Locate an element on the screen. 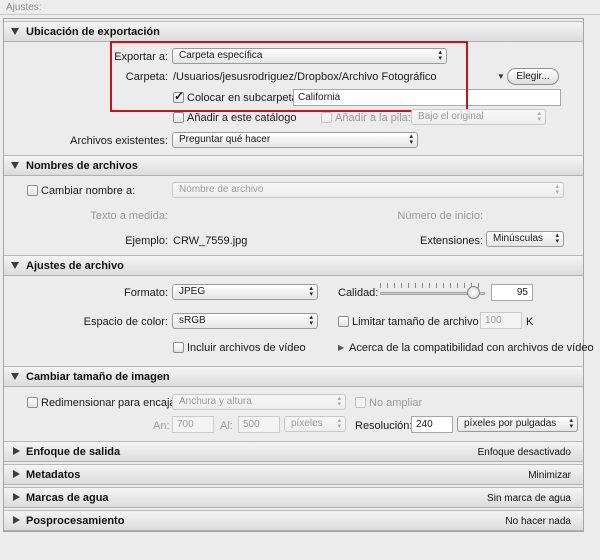 This screenshot has height=560, width=600. limit-size-checkbox is located at coordinates (343, 321).